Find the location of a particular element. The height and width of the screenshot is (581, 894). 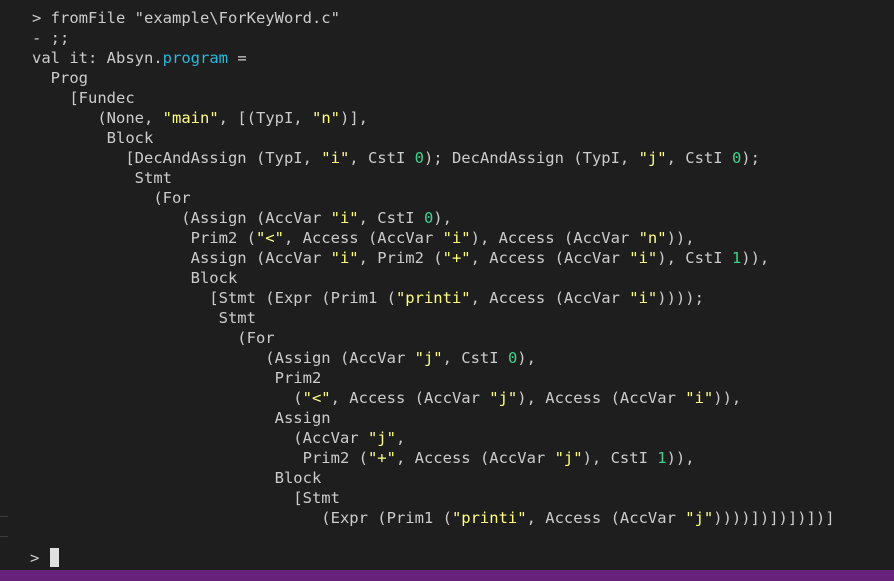

output-line: Prog is located at coordinates (60, 78).